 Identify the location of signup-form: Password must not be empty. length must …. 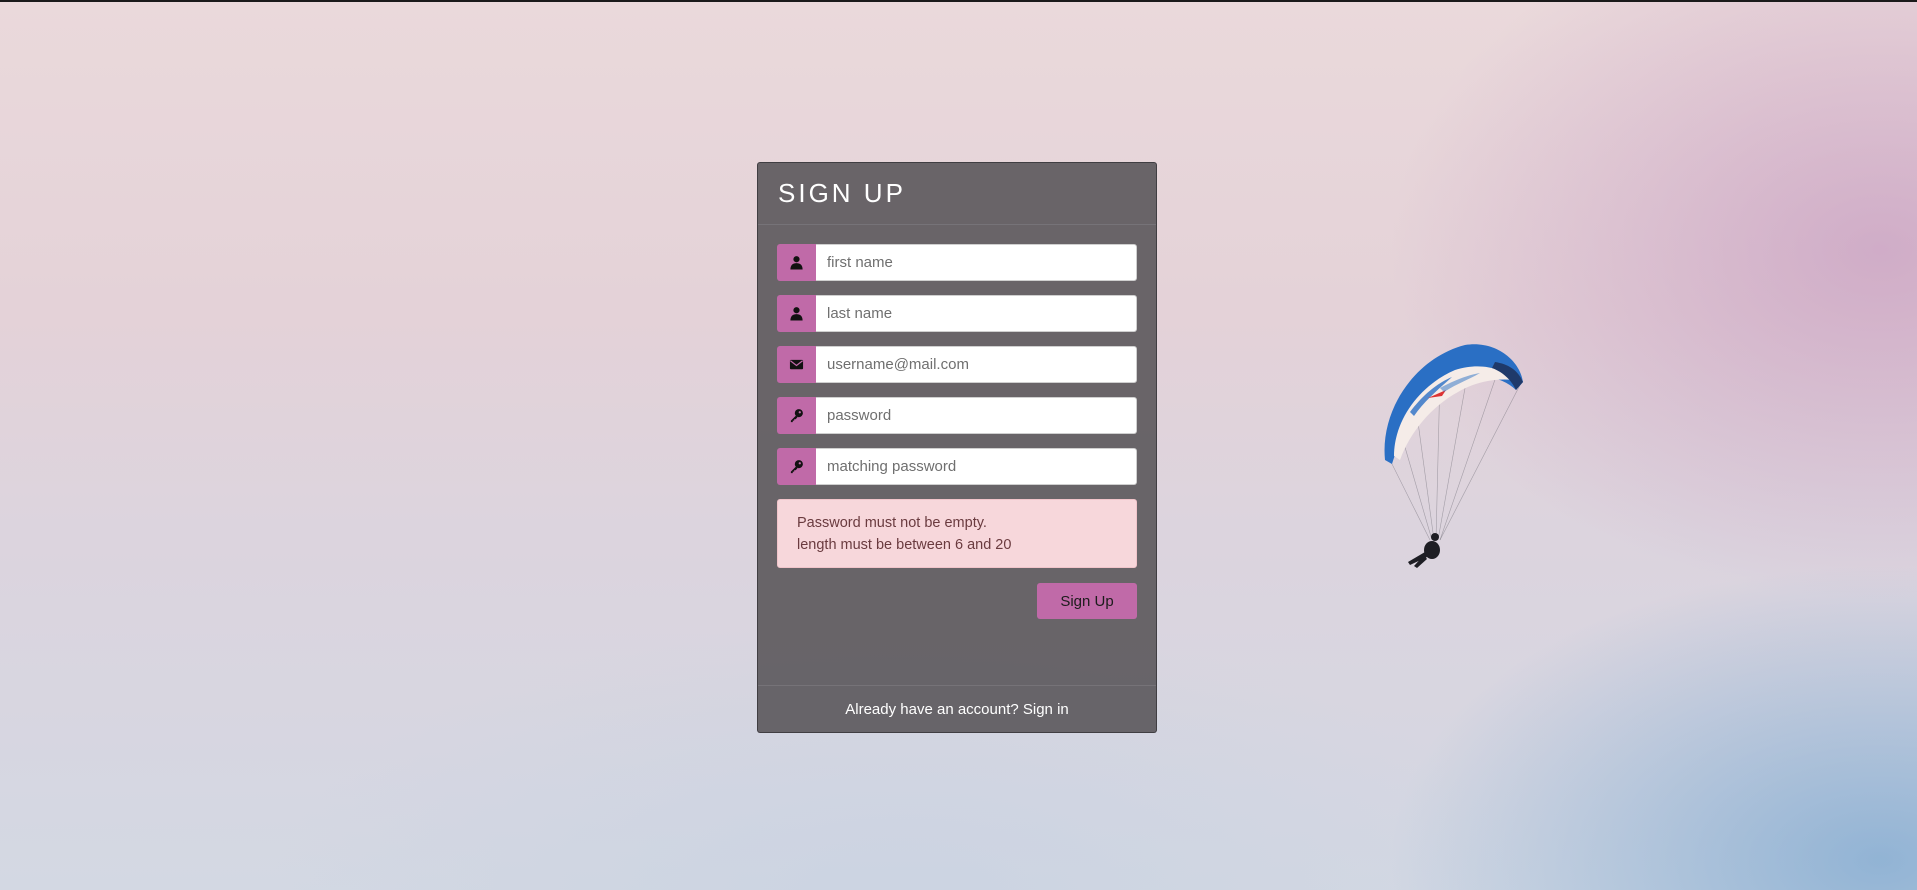
(957, 422).